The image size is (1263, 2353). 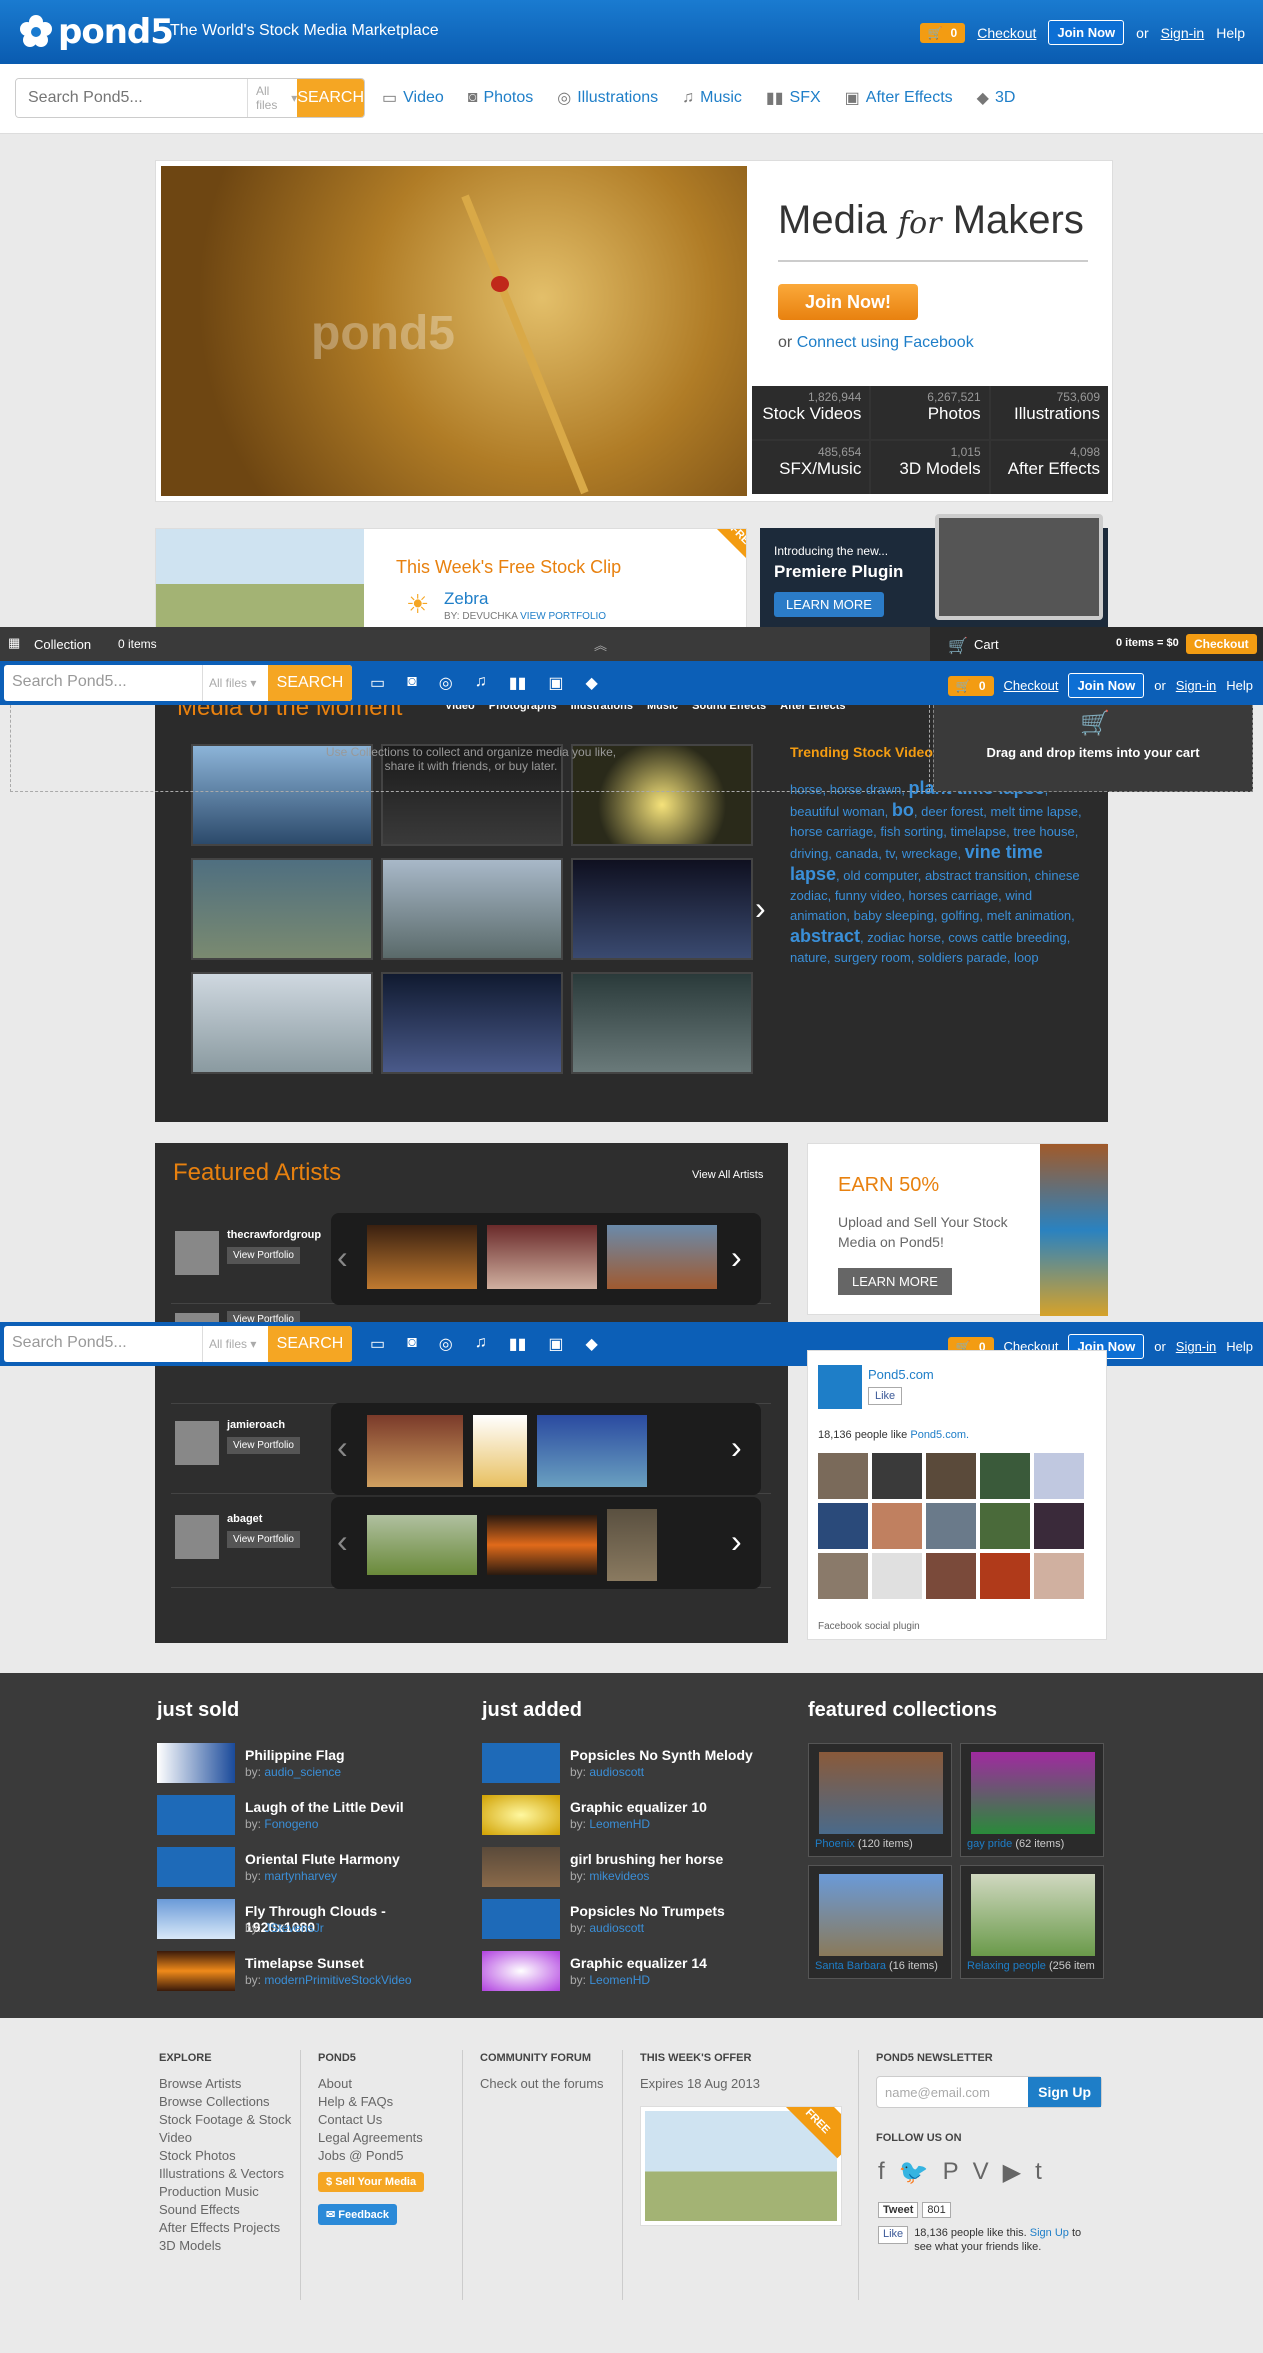 What do you see at coordinates (337, 1980) in the screenshot?
I see `author-link: modernPrimitiveStockVideo` at bounding box center [337, 1980].